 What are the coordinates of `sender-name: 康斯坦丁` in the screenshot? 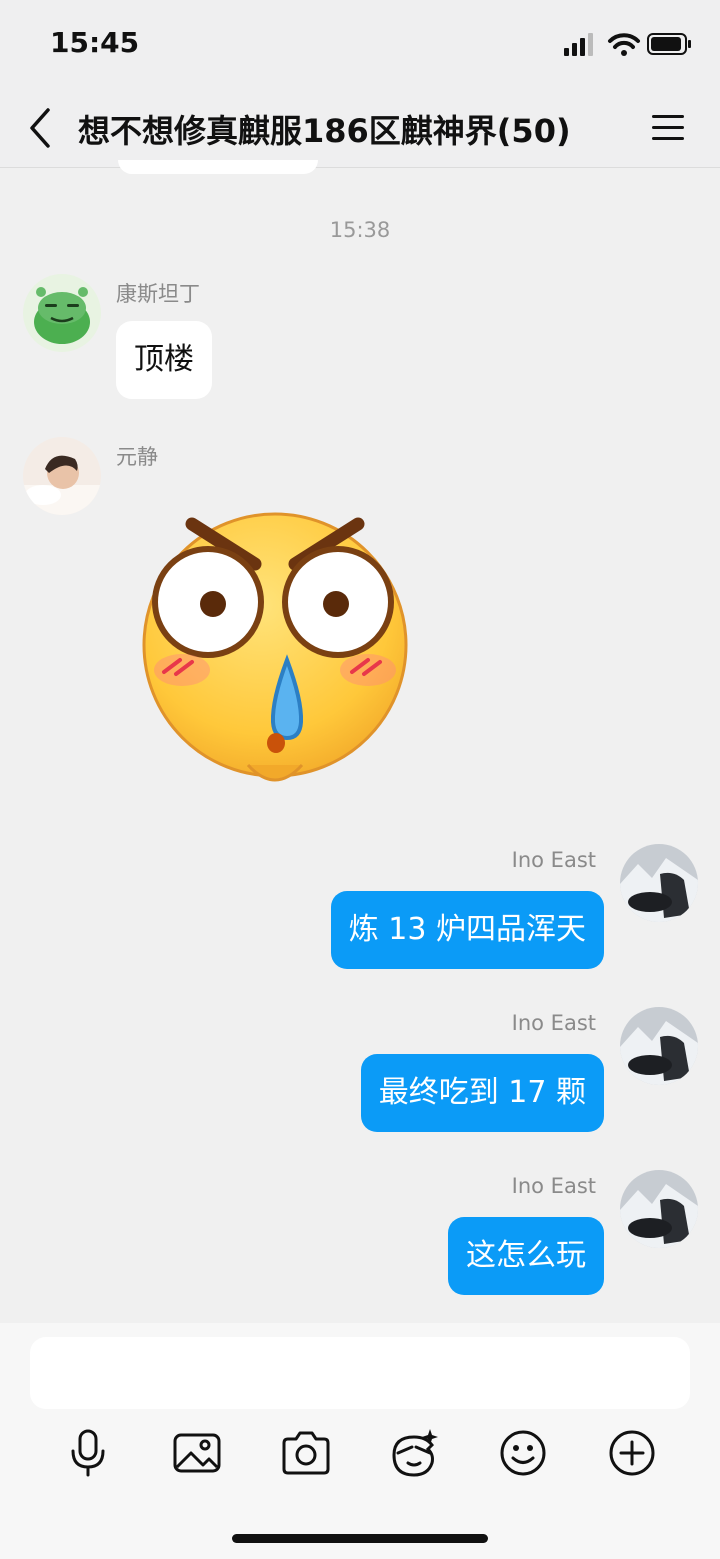 It's located at (158, 294).